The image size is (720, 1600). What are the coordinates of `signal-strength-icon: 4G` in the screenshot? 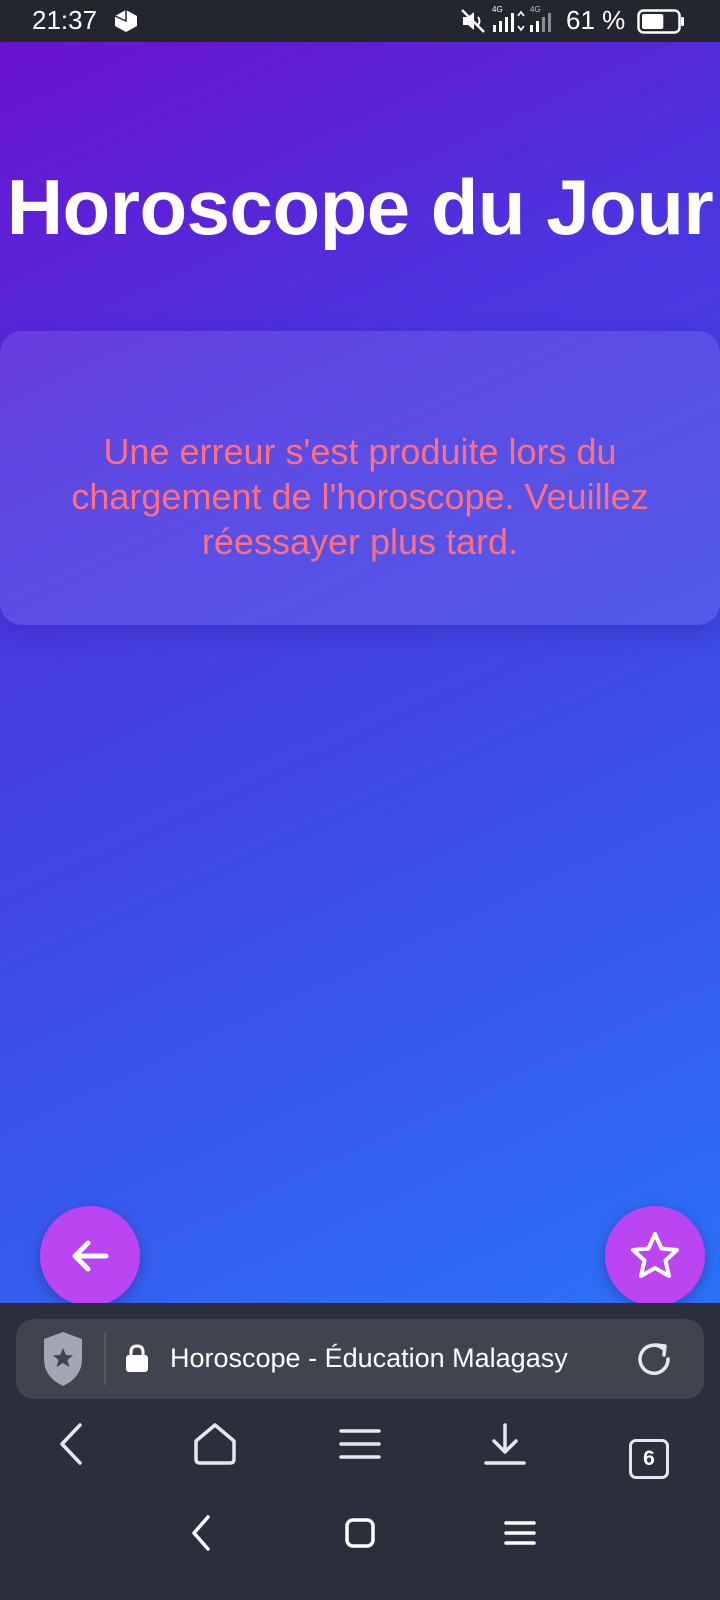 It's located at (508, 18).